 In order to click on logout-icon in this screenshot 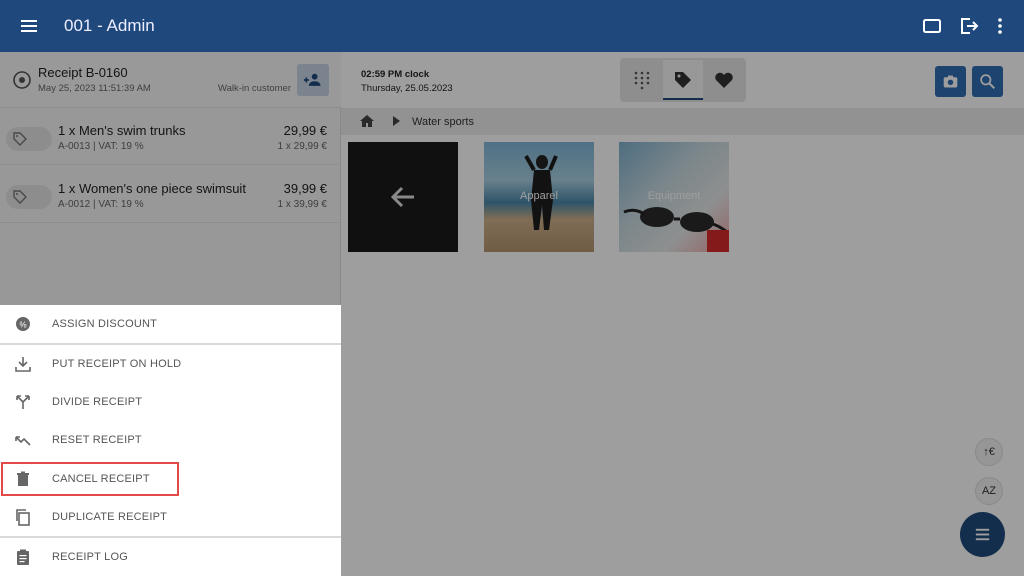, I will do `click(968, 26)`.